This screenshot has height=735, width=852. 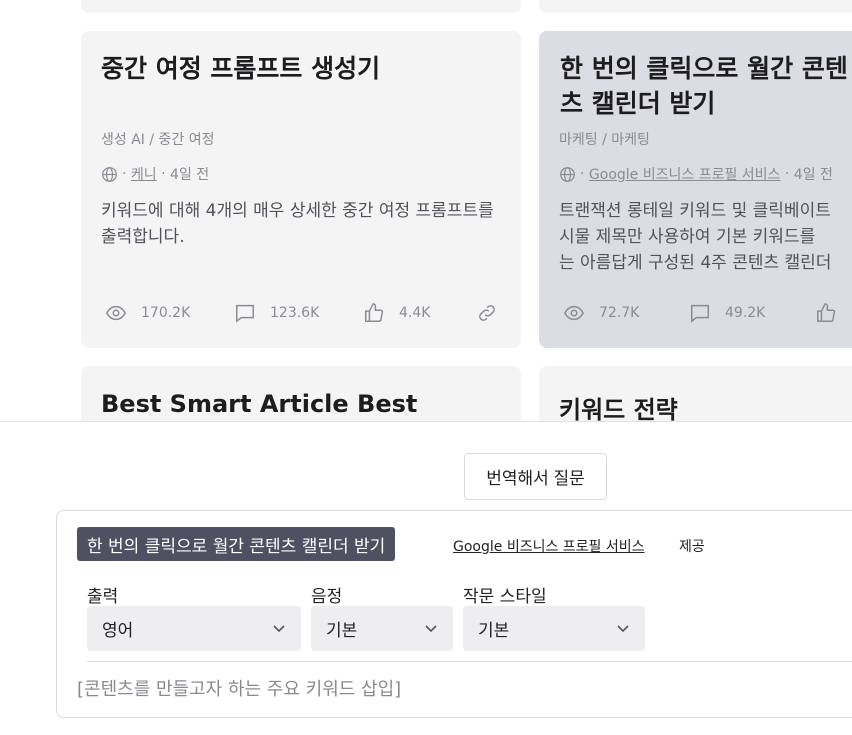 I want to click on card-author: 케니, so click(x=144, y=174).